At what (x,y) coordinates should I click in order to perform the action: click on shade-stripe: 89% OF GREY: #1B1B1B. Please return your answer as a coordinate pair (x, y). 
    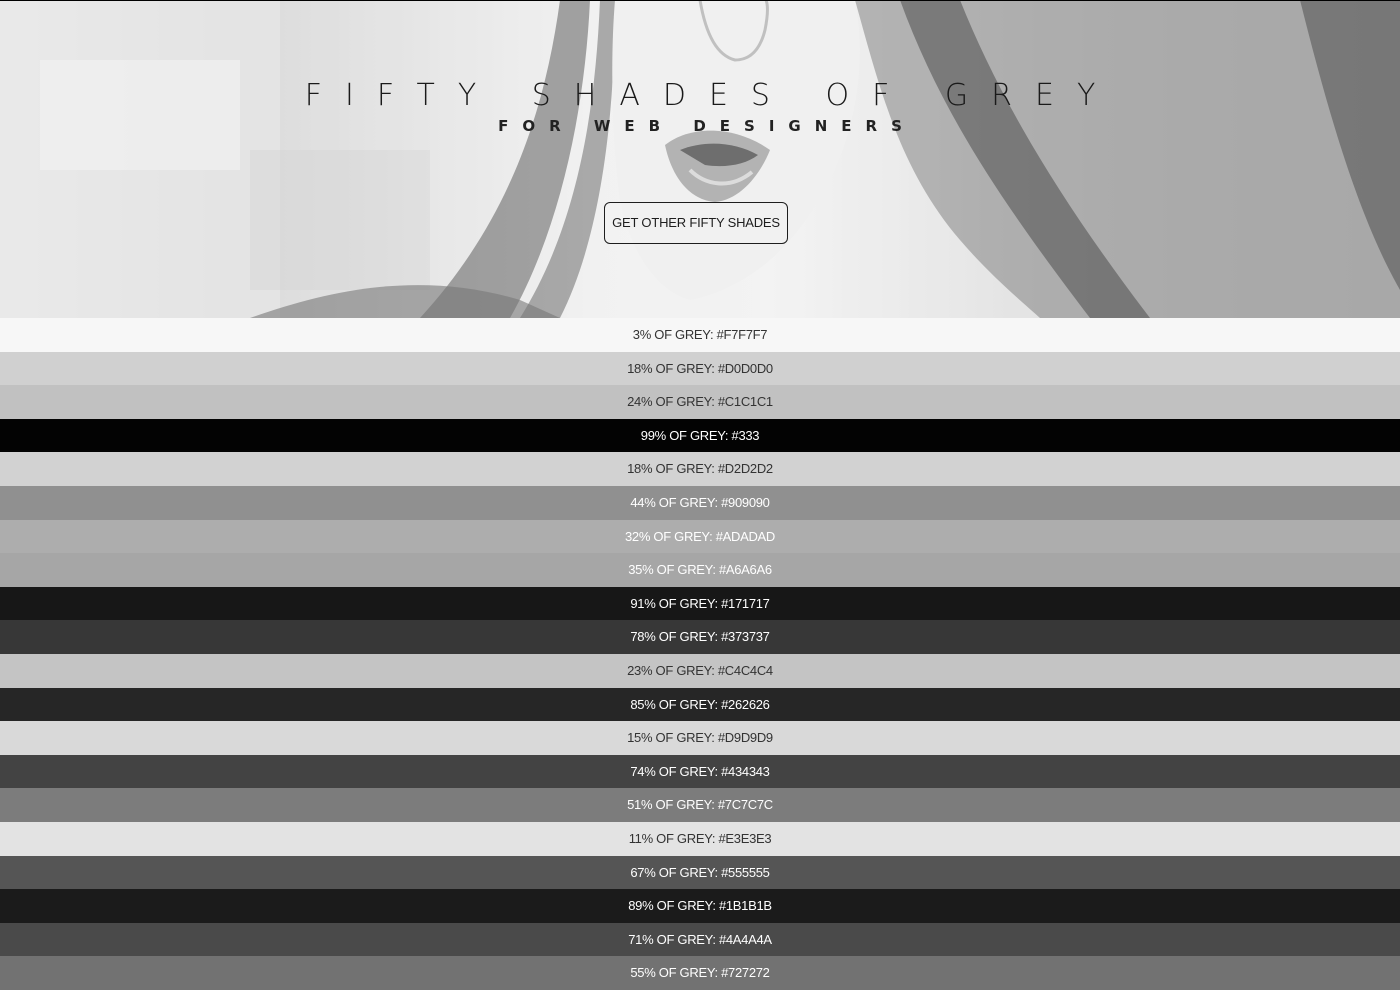
    Looking at the image, I should click on (700, 906).